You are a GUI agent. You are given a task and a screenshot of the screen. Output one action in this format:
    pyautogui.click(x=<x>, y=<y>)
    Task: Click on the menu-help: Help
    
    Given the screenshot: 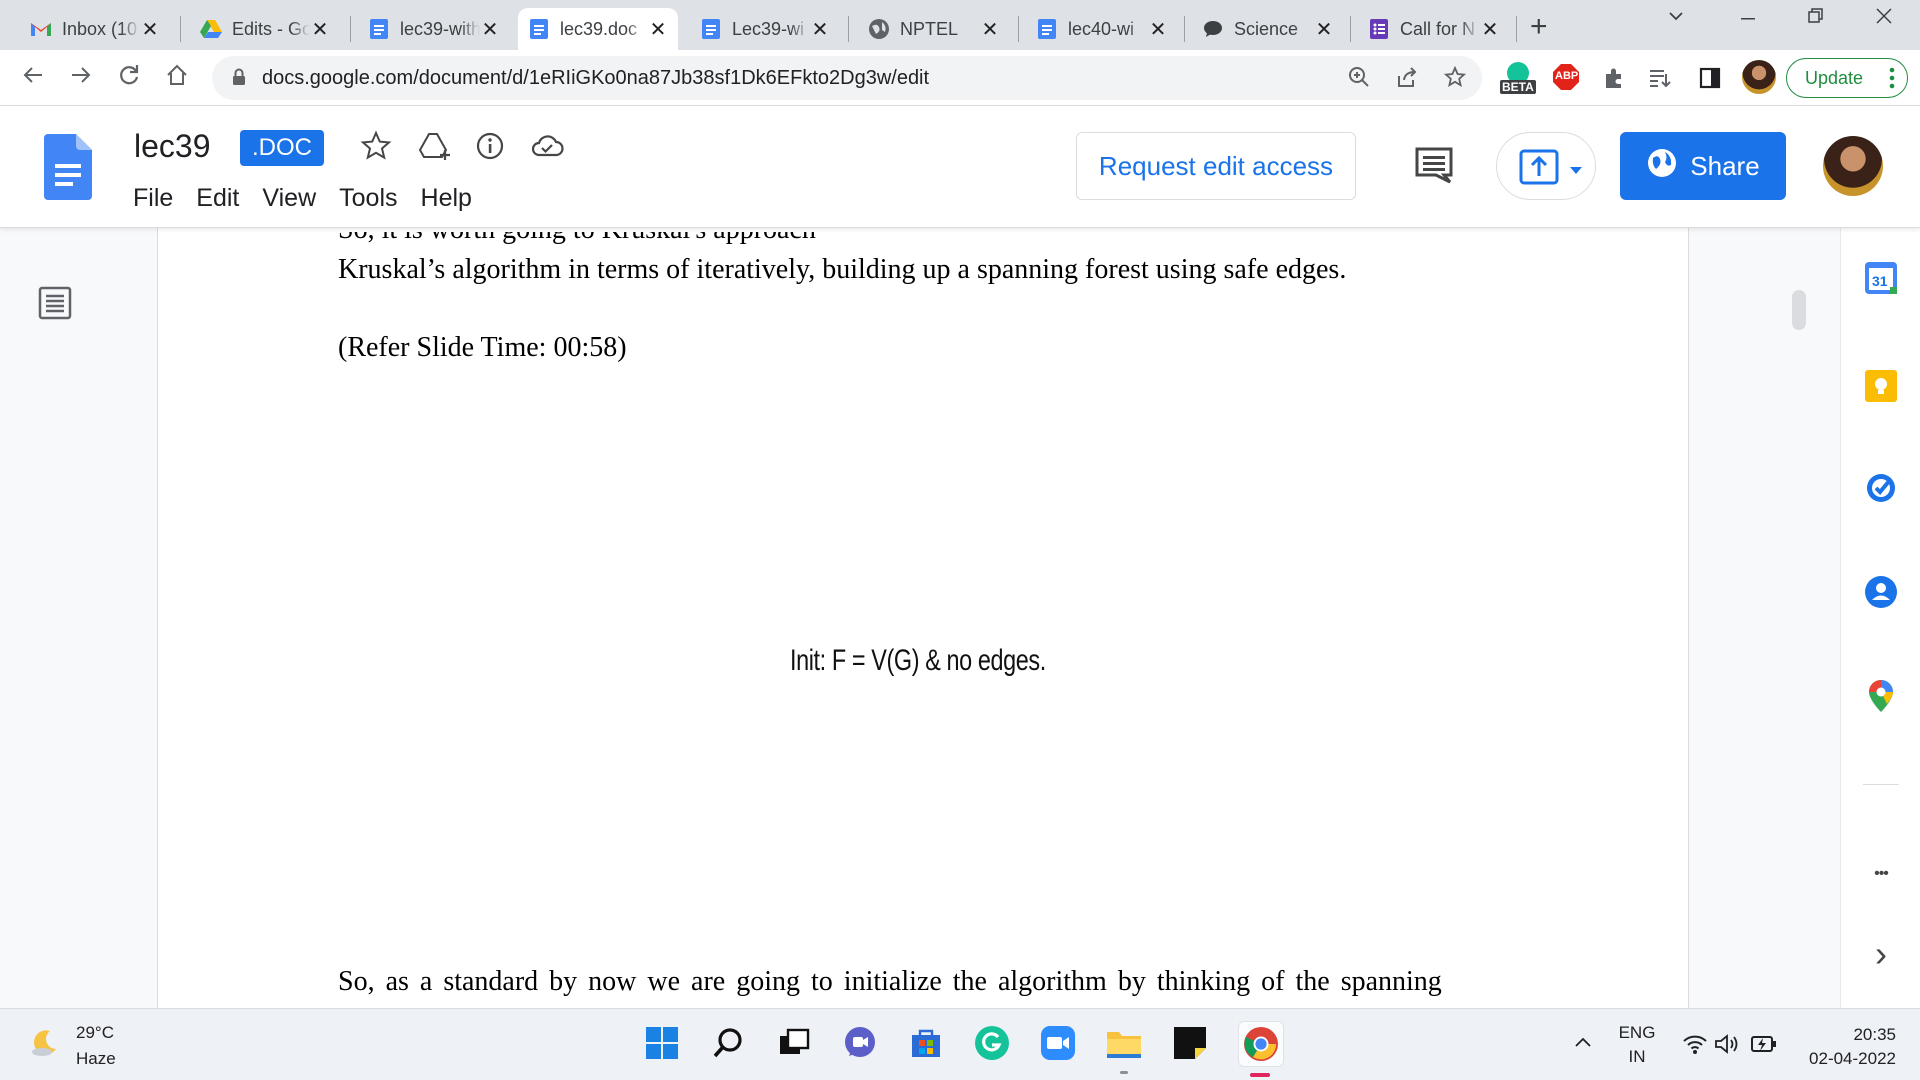 What is the action you would take?
    pyautogui.click(x=453, y=198)
    